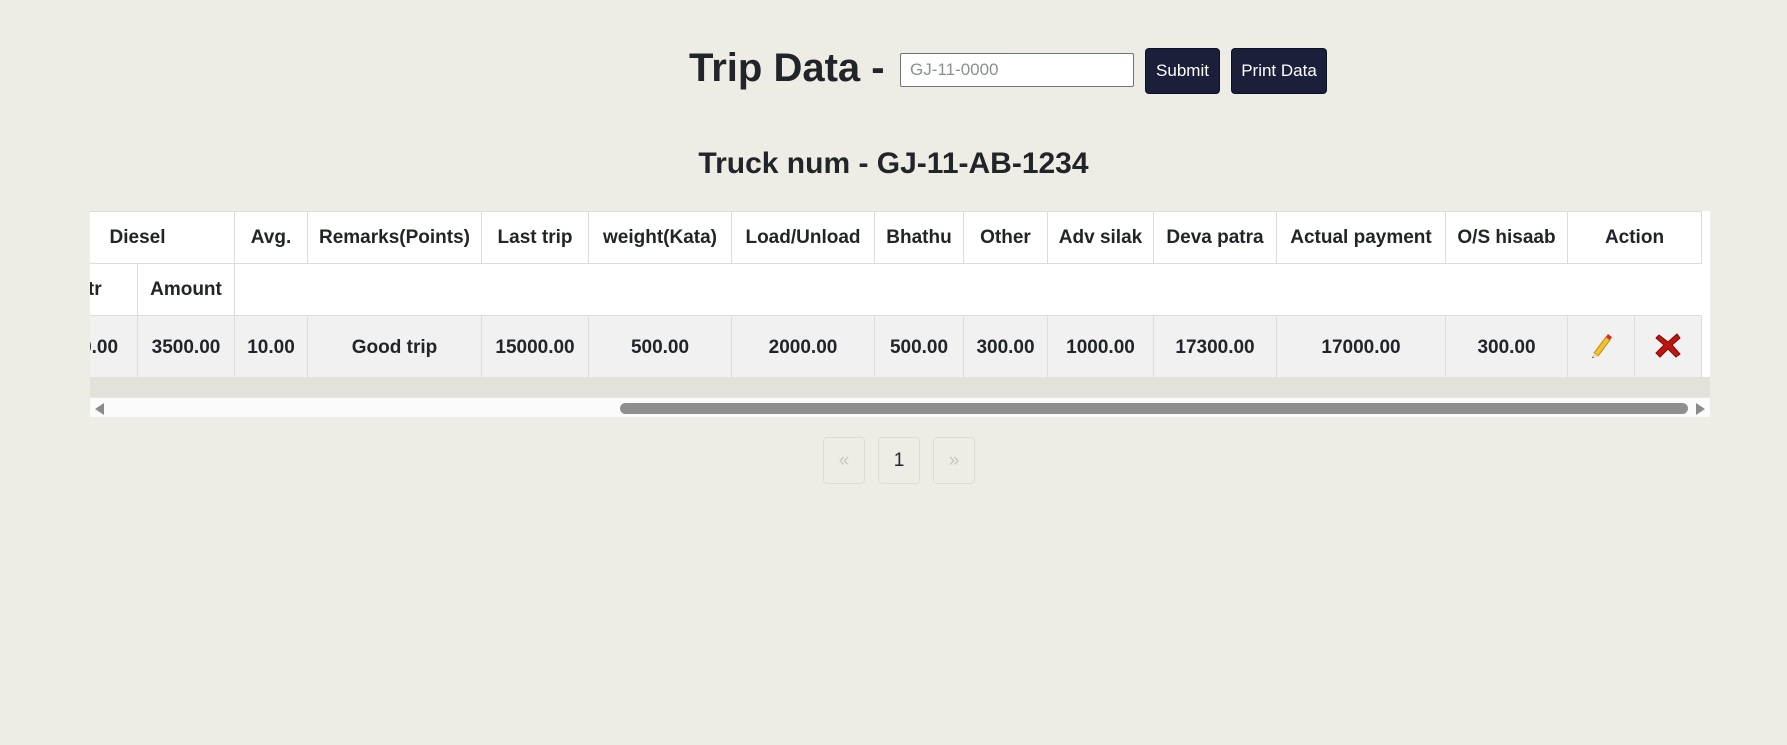 The width and height of the screenshot is (1787, 745). I want to click on header-avg: Avg., so click(271, 237).